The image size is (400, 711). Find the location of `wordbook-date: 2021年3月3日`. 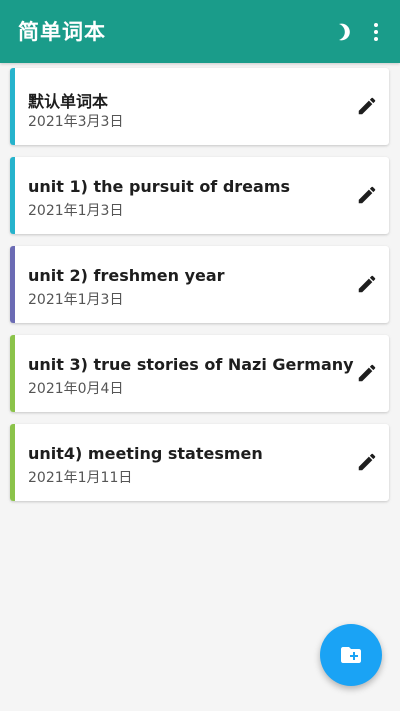

wordbook-date: 2021年3月3日 is located at coordinates (76, 122).